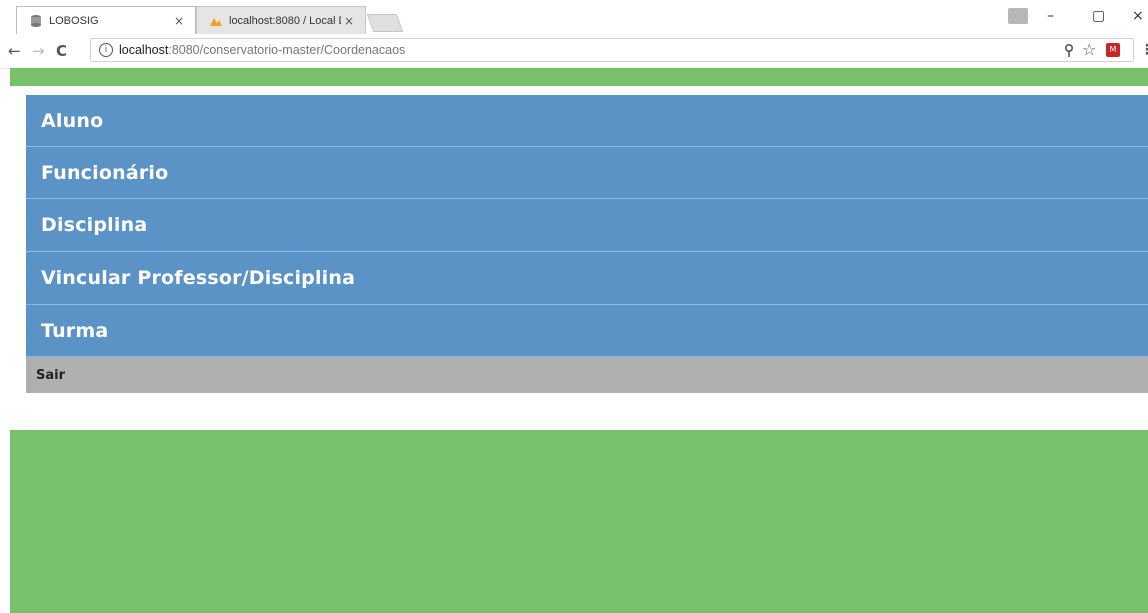  Describe the element at coordinates (1050, 16) in the screenshot. I see `minimize-icon: –` at that location.